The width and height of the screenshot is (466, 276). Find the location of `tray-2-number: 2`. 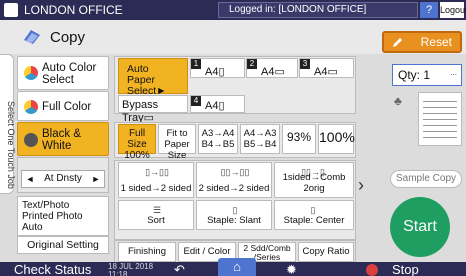

tray-2-number: 2 is located at coordinates (252, 64).